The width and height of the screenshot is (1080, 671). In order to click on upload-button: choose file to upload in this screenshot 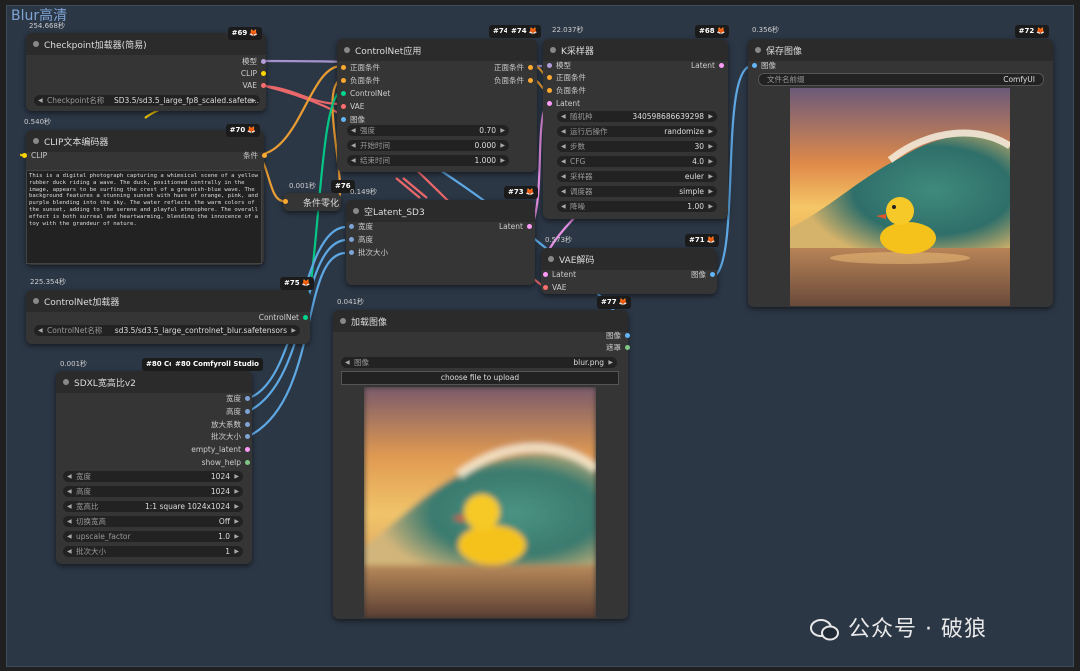, I will do `click(480, 378)`.